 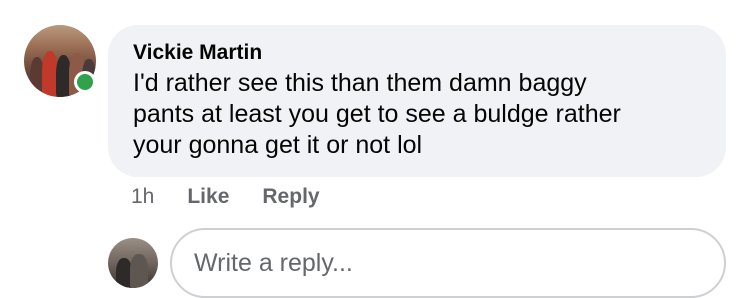 What do you see at coordinates (290, 197) in the screenshot?
I see `reply-button: Reply` at bounding box center [290, 197].